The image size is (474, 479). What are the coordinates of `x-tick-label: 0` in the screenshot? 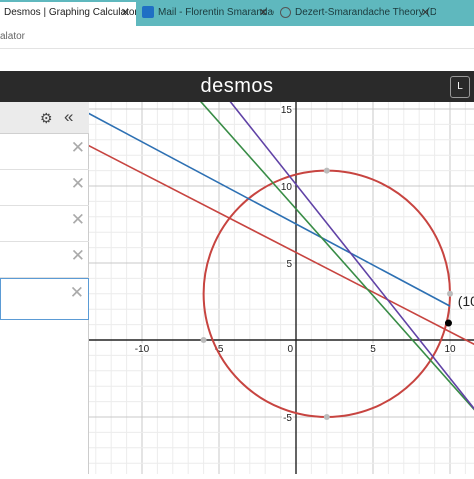 It's located at (290, 349).